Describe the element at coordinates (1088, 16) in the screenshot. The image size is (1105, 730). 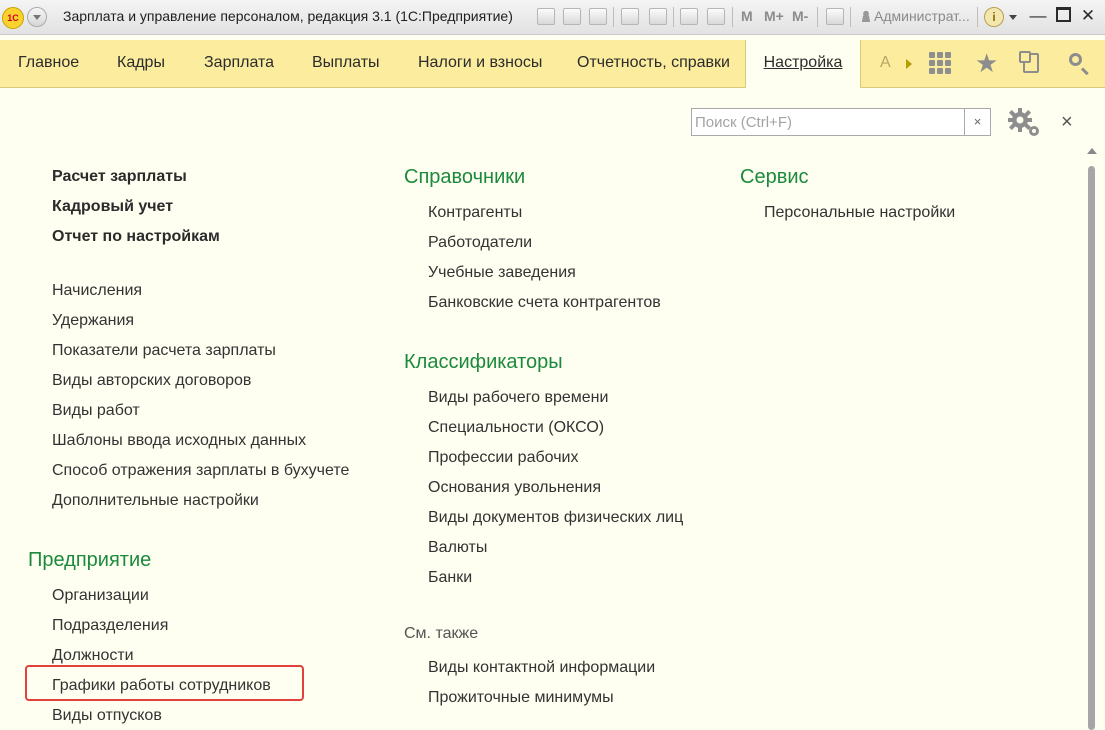
I see `close-window-button: ✕` at that location.